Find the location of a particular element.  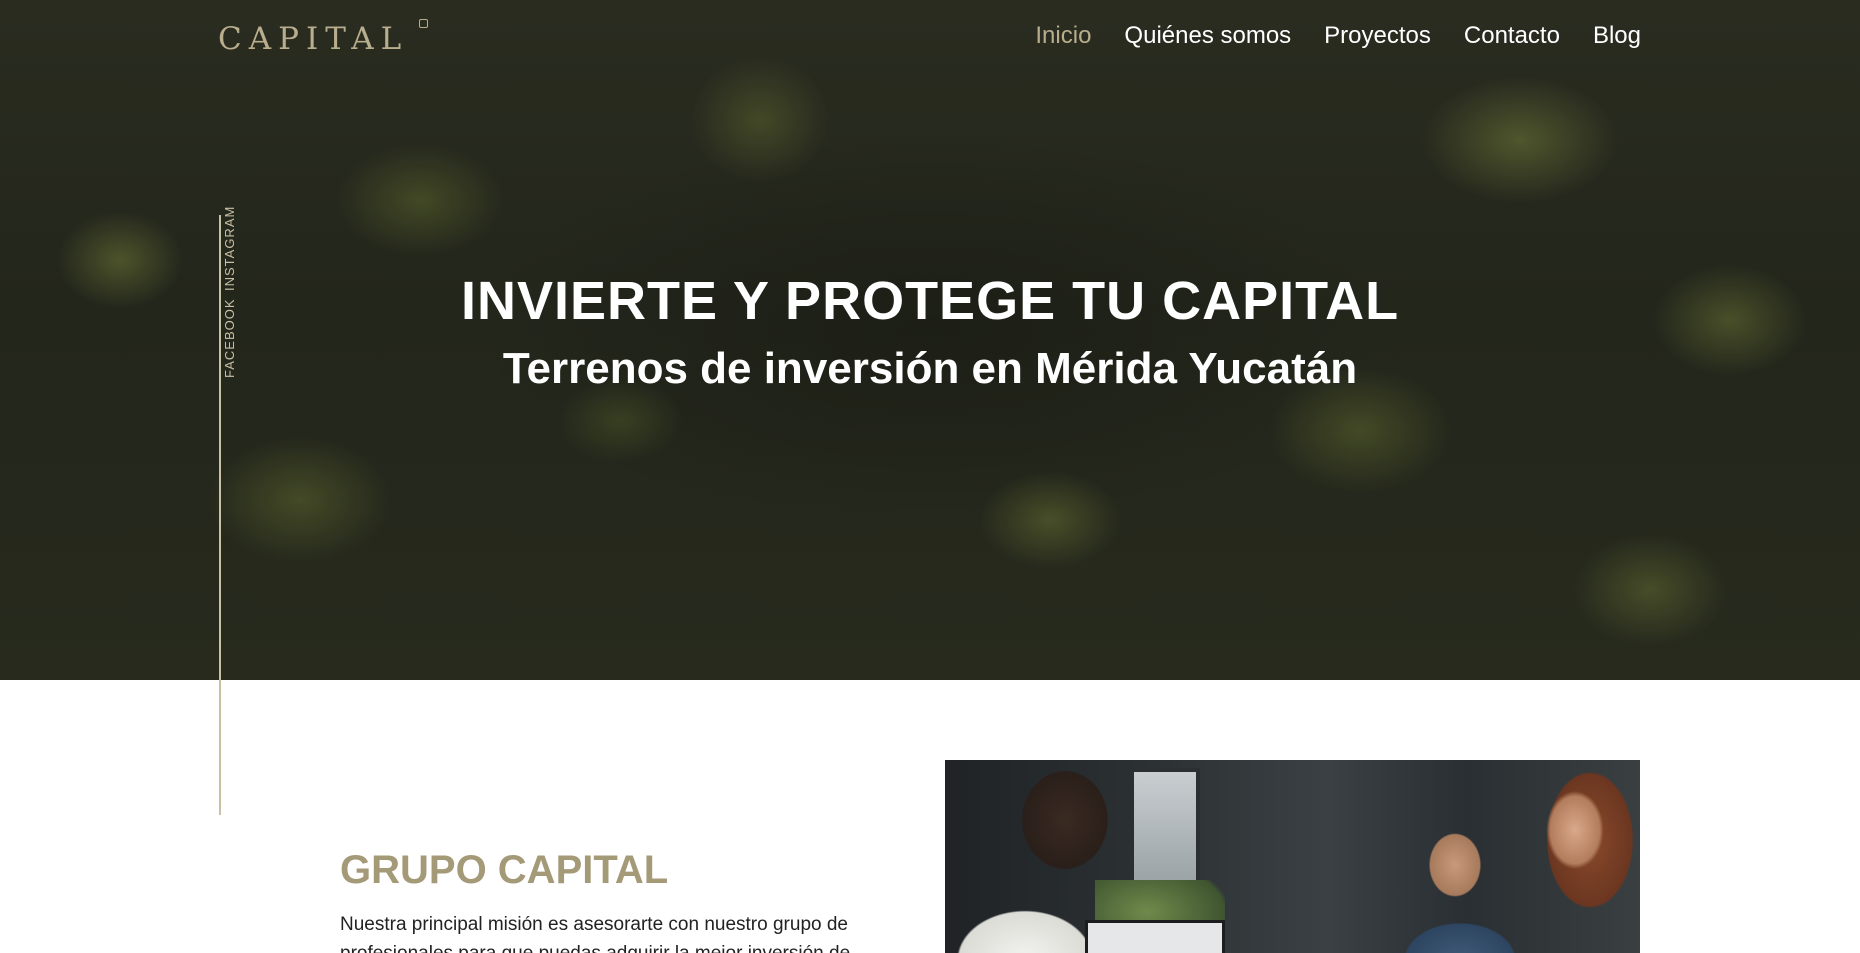

nav-item-quienes-somos: Quiénes somos is located at coordinates (1207, 36).